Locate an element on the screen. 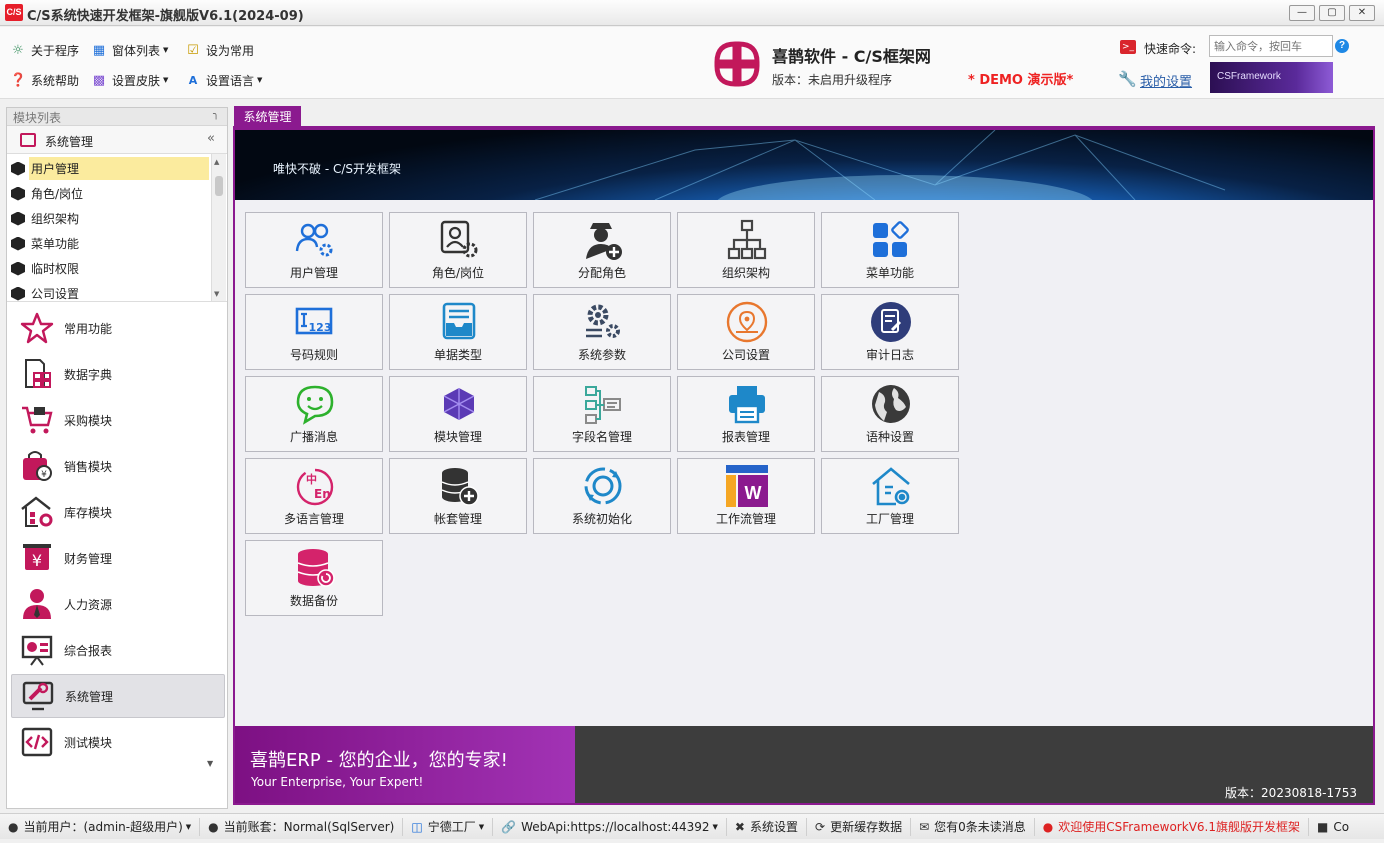  sidebar-scrollbar: ▲ ▼ is located at coordinates (218, 227).